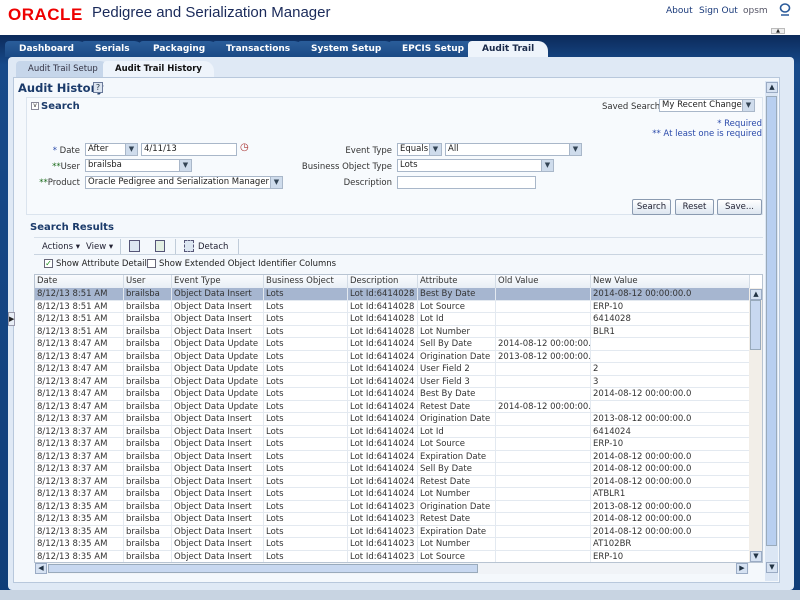  What do you see at coordinates (179, 49) in the screenshot?
I see `tab-packaging: Packaging` at bounding box center [179, 49].